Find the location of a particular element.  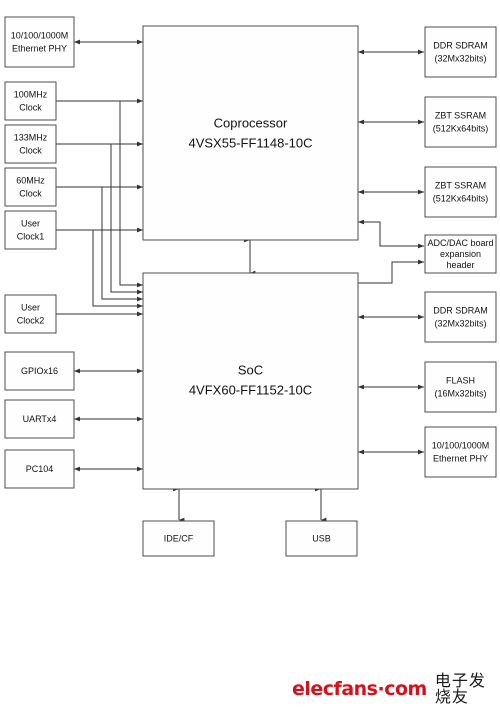

block-clk-user1: User Clock1 is located at coordinates (30, 230).